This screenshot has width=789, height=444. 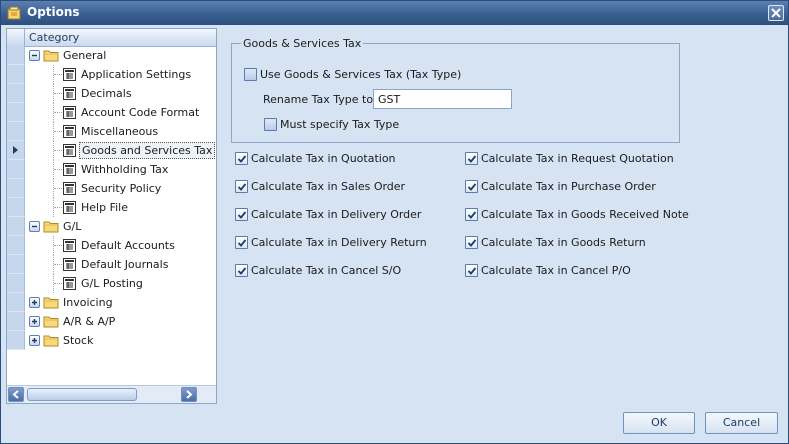 I want to click on tree-row: Application Settings, so click(x=111, y=74).